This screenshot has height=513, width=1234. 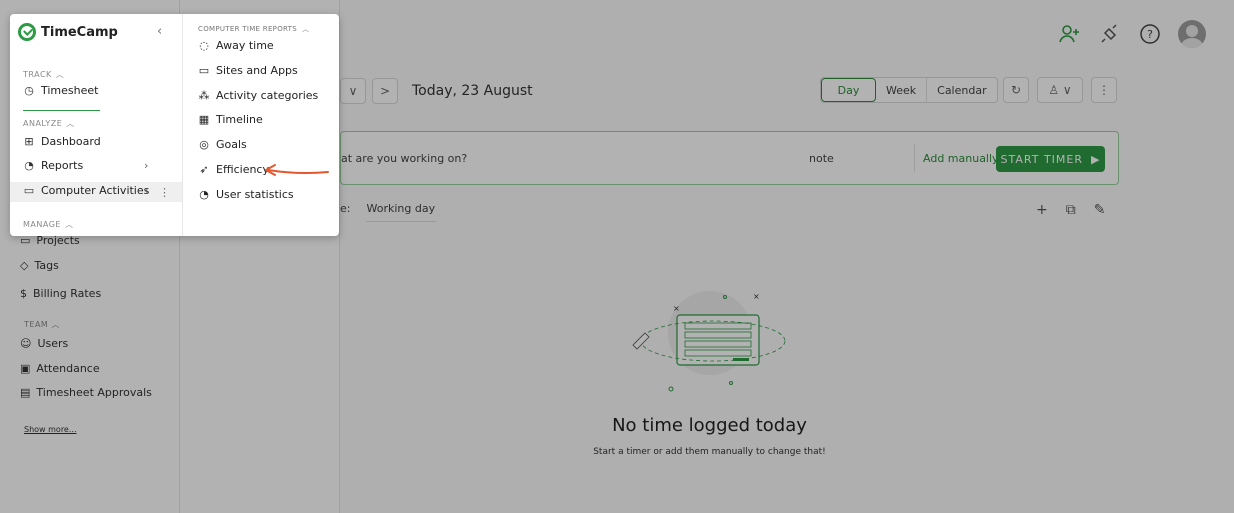 What do you see at coordinates (204, 194) in the screenshot?
I see `pie-chart-icon: ◔` at bounding box center [204, 194].